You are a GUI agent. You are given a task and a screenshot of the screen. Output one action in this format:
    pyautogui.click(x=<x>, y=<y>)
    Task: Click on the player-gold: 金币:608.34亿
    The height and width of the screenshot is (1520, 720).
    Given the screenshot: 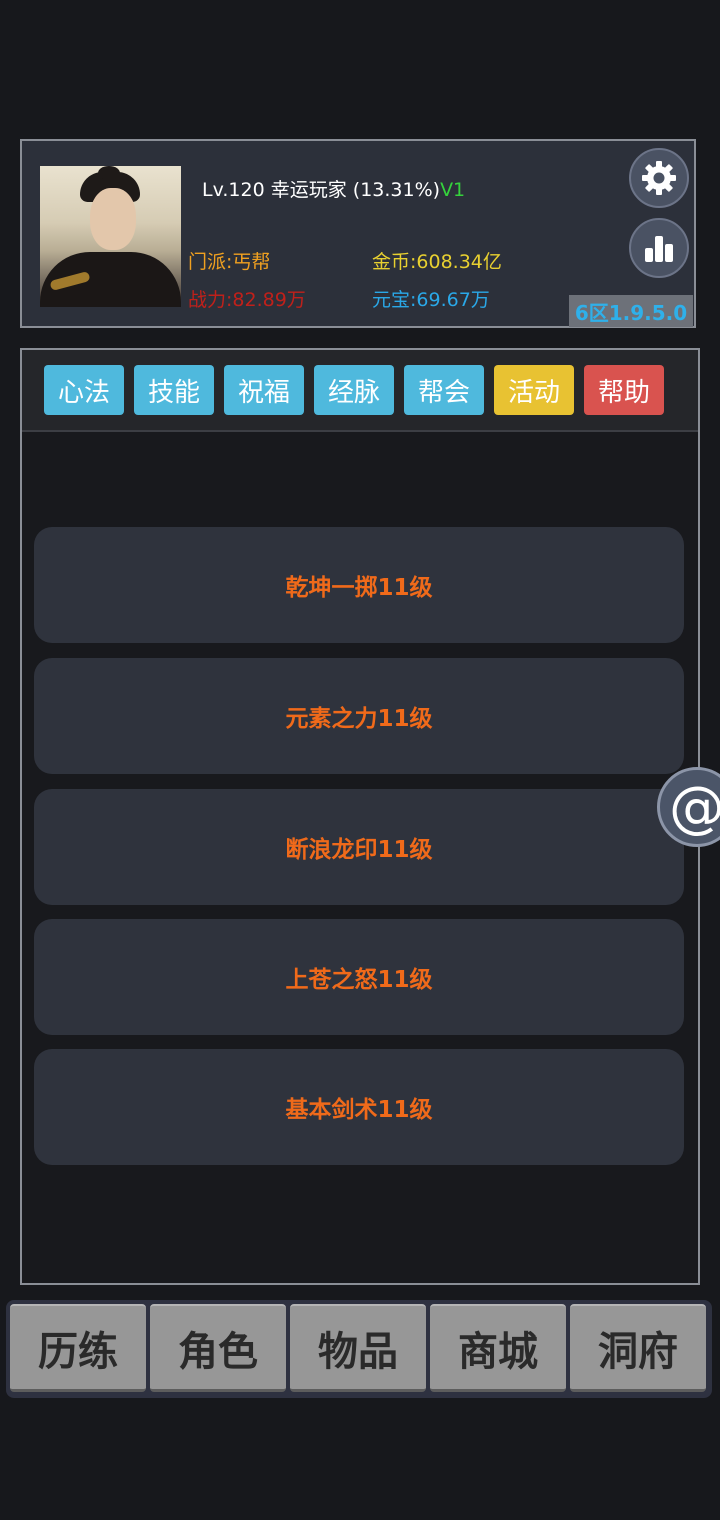 What is the action you would take?
    pyautogui.click(x=437, y=262)
    